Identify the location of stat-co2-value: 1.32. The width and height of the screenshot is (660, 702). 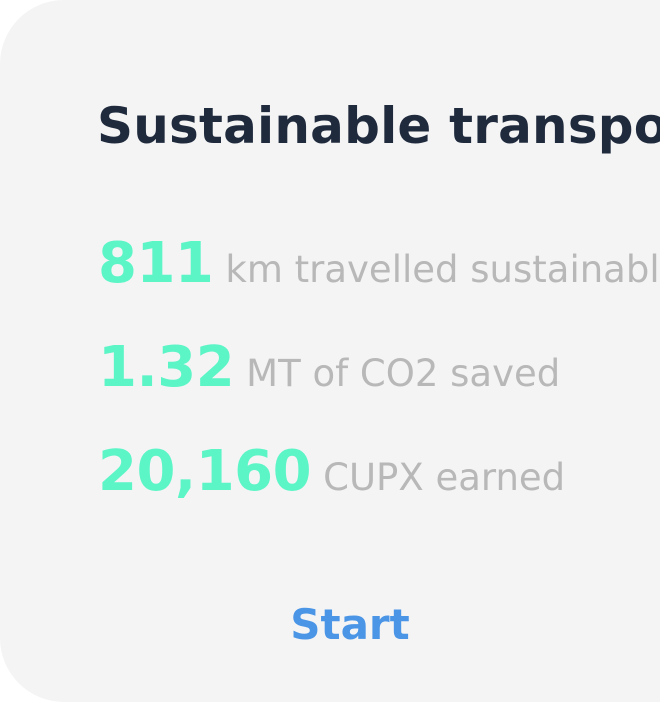
(166, 367).